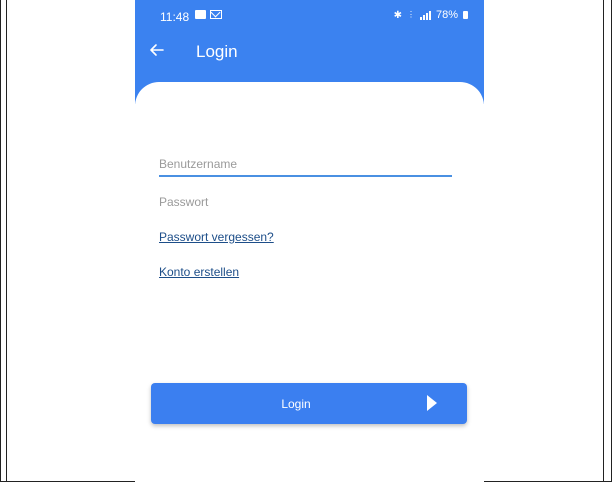 This screenshot has width=612, height=482. I want to click on signal-icon, so click(425, 15).